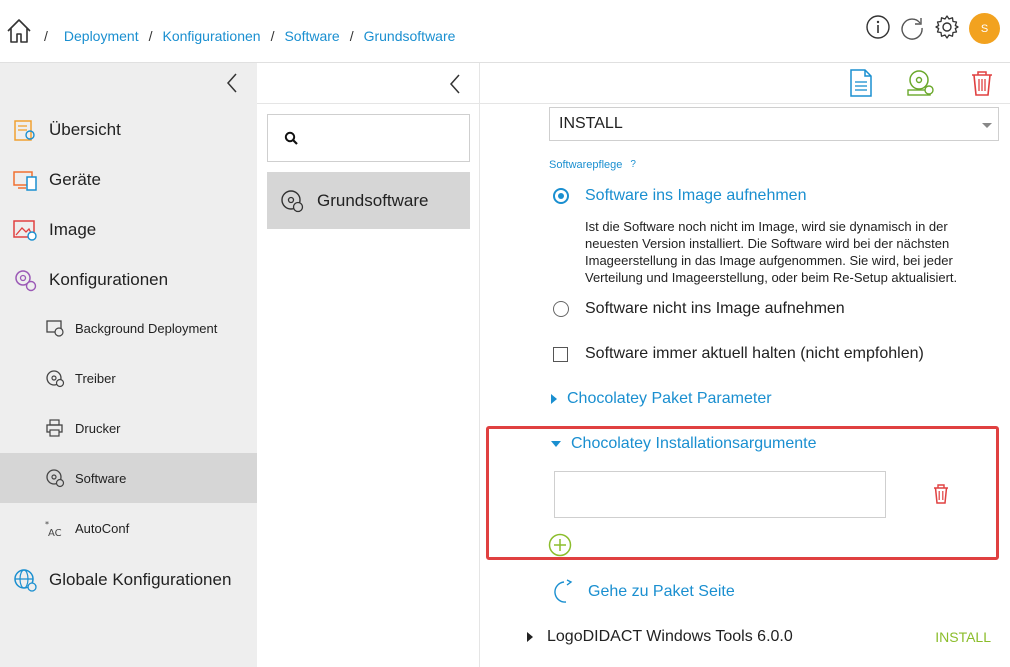 The image size is (1010, 667). What do you see at coordinates (633, 164) in the screenshot?
I see `help-icon: ?` at bounding box center [633, 164].